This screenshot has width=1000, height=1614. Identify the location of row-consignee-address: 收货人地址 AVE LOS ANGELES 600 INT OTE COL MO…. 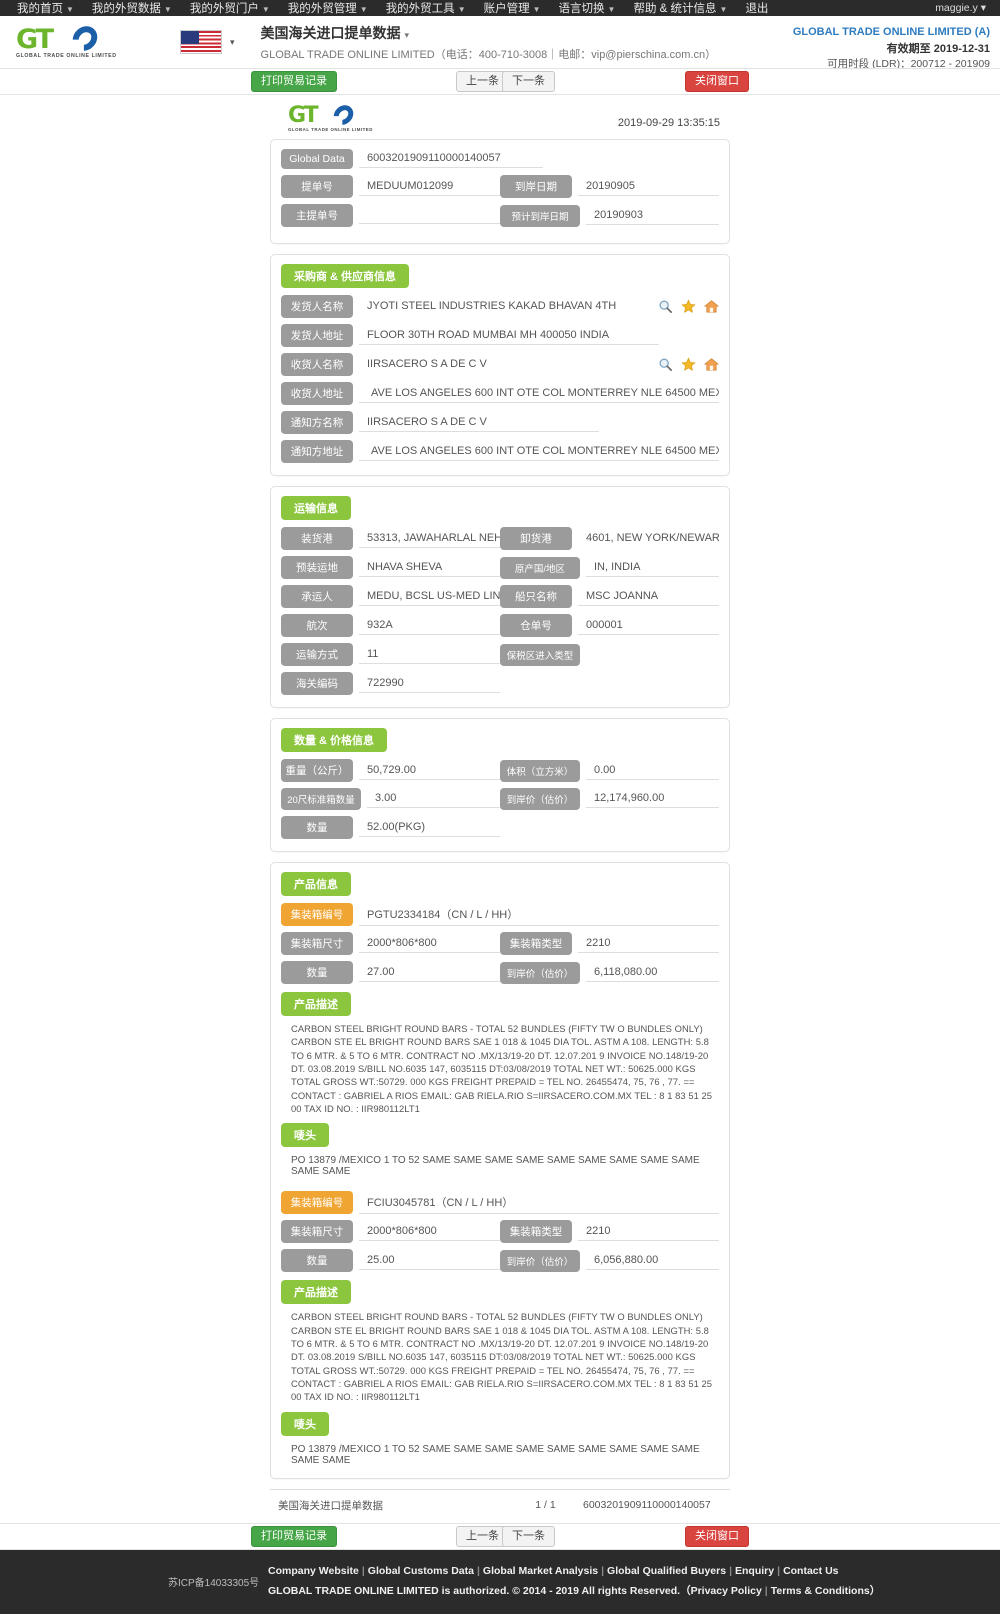
(500, 393).